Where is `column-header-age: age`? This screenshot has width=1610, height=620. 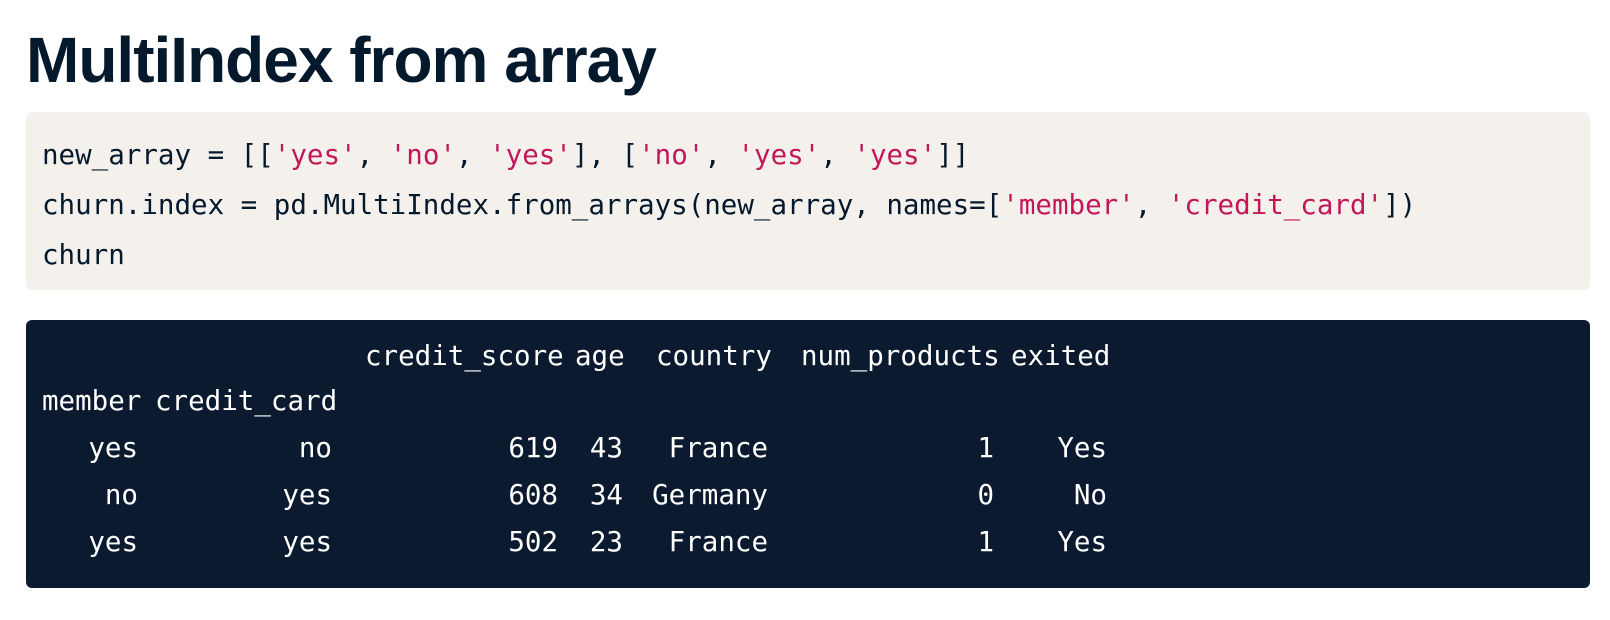
column-header-age: age is located at coordinates (600, 356).